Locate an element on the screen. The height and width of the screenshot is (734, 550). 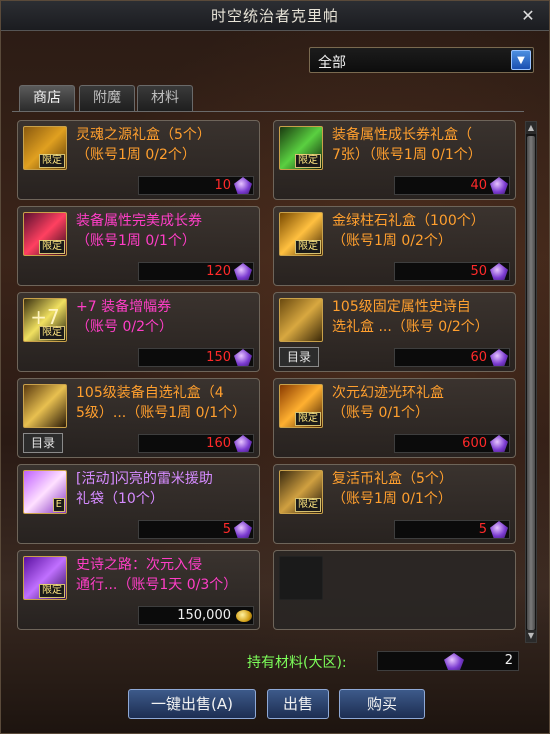
materials-count-box: 2 is located at coordinates (448, 661).